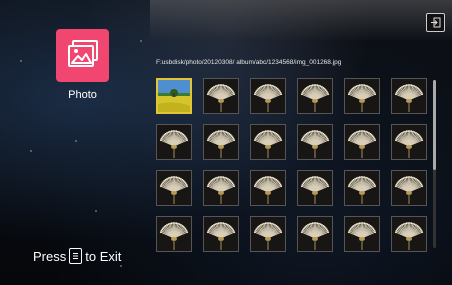 This screenshot has height=285, width=452. What do you see at coordinates (50, 256) in the screenshot?
I see `exit-hint-press: Press` at bounding box center [50, 256].